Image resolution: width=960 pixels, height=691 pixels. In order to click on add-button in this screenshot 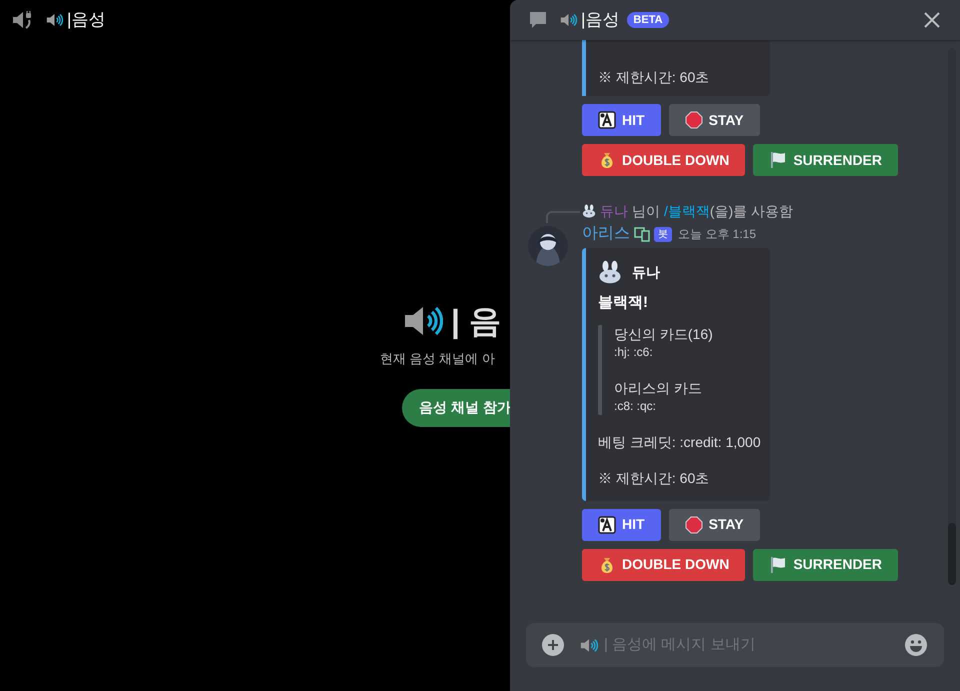, I will do `click(553, 645)`.